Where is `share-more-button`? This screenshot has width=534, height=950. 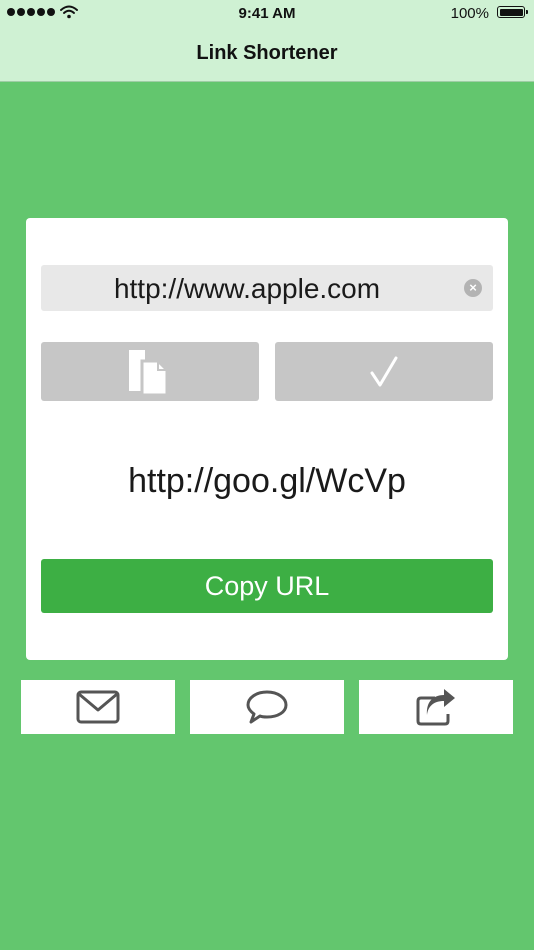
share-more-button is located at coordinates (436, 707).